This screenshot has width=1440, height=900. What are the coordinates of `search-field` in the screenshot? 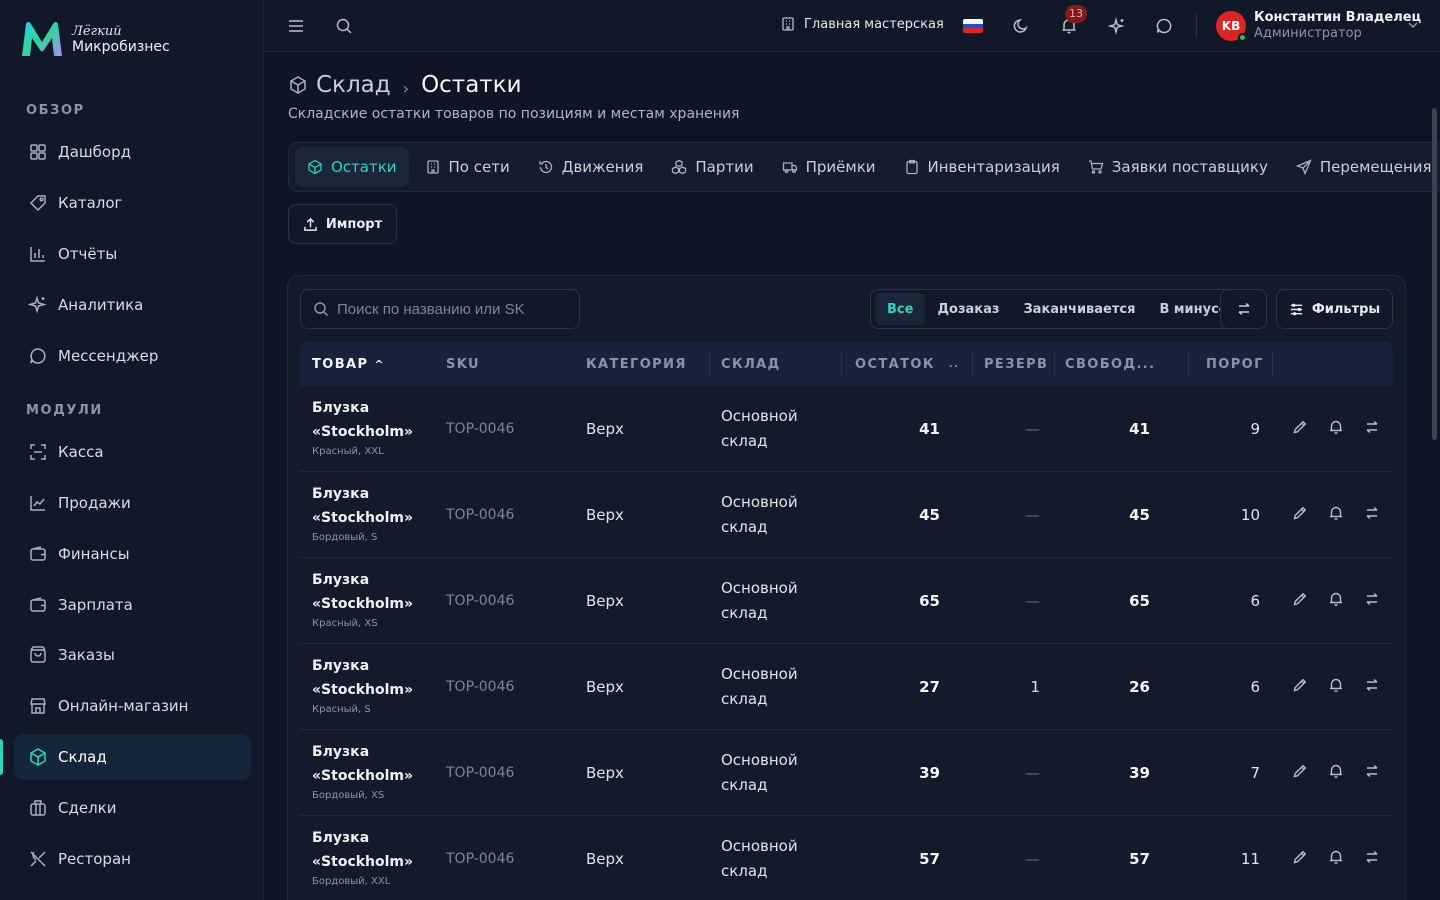 It's located at (440, 309).